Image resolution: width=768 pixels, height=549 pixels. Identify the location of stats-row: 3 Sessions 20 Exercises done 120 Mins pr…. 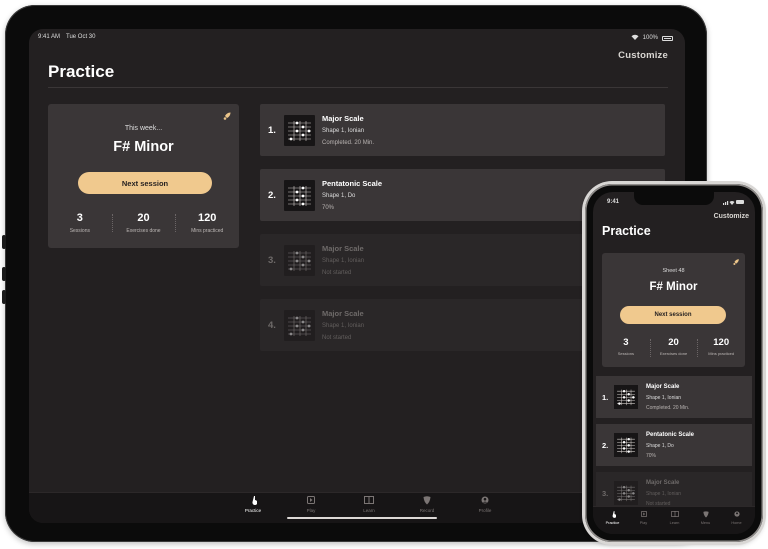
(673, 347).